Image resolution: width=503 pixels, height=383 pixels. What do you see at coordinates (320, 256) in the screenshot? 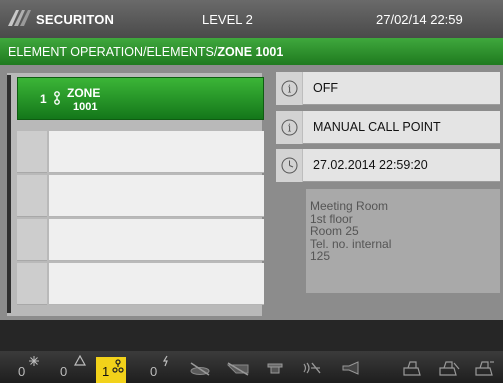
I see `description-line: 125` at bounding box center [320, 256].